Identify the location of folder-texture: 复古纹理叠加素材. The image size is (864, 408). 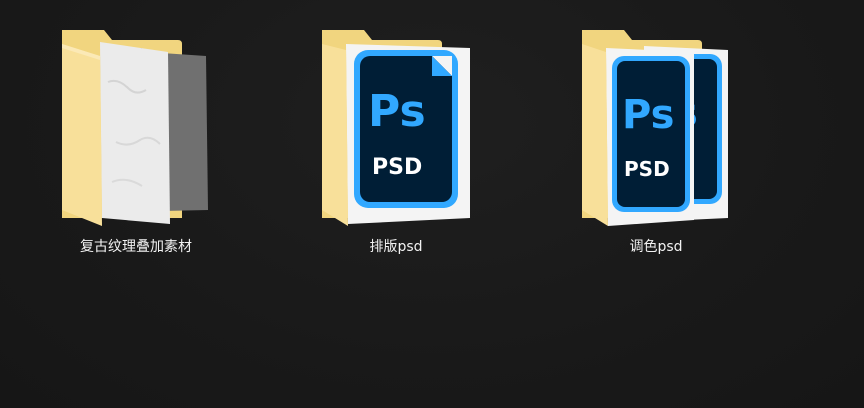
(136, 147).